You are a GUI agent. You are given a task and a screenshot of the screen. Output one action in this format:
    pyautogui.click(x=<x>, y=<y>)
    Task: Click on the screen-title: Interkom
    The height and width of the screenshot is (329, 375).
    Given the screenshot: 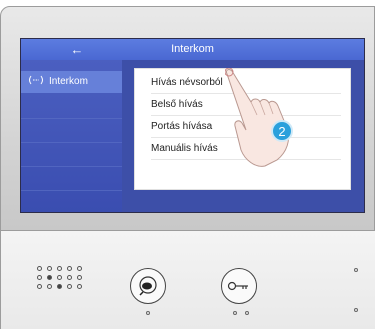 What is the action you would take?
    pyautogui.click(x=192, y=49)
    